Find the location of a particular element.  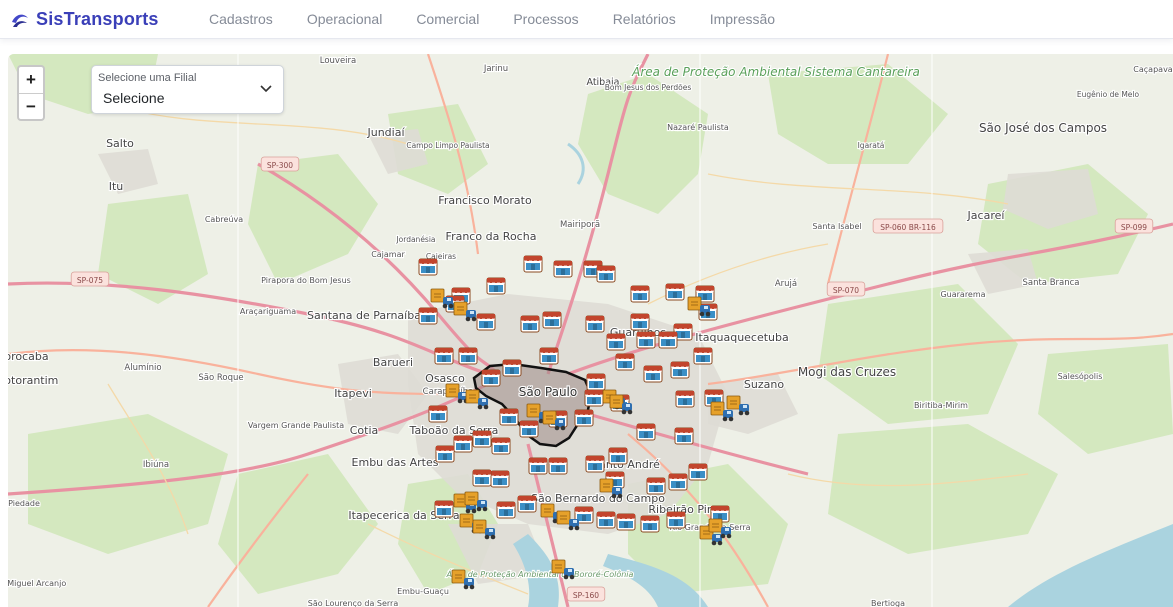

map-place-label: Votorantim is located at coordinates (33, 380).